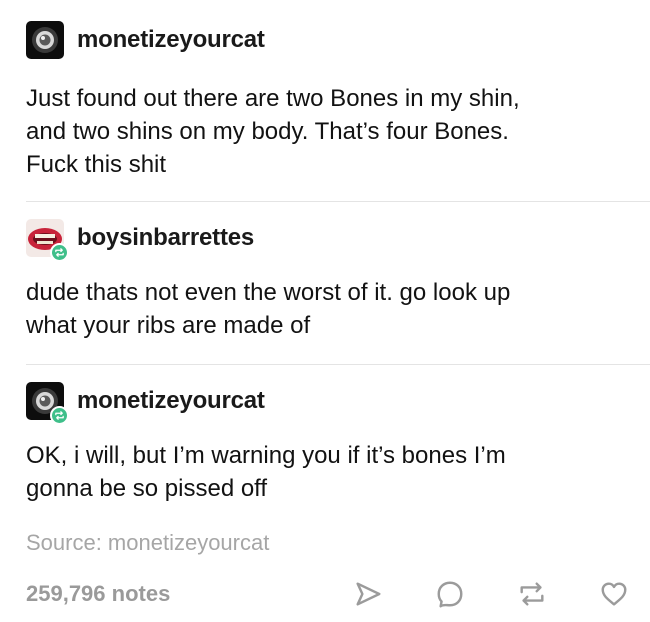 This screenshot has width=650, height=622. I want to click on post-actions, so click(491, 594).